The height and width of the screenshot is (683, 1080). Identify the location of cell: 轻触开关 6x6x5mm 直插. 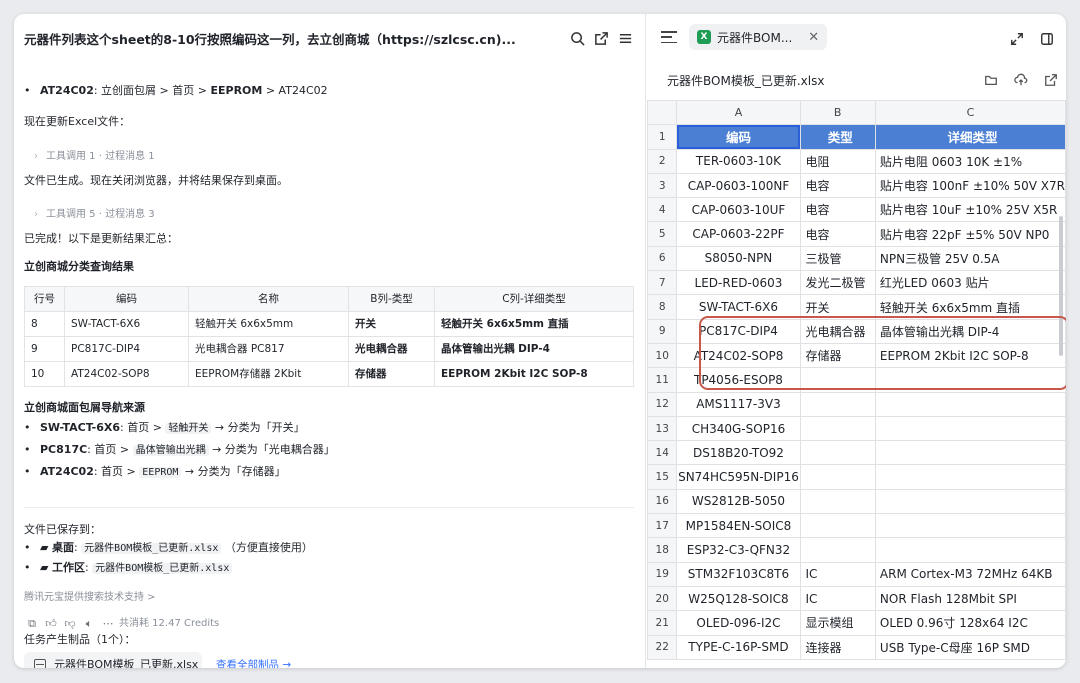
(970, 307).